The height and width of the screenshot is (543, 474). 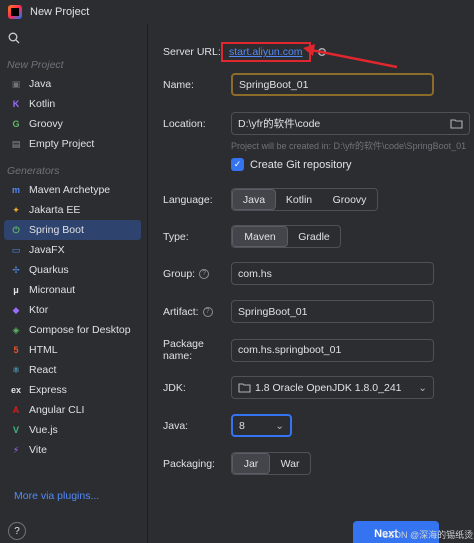 I want to click on sidebar-item-label: Java, so click(x=40, y=84).